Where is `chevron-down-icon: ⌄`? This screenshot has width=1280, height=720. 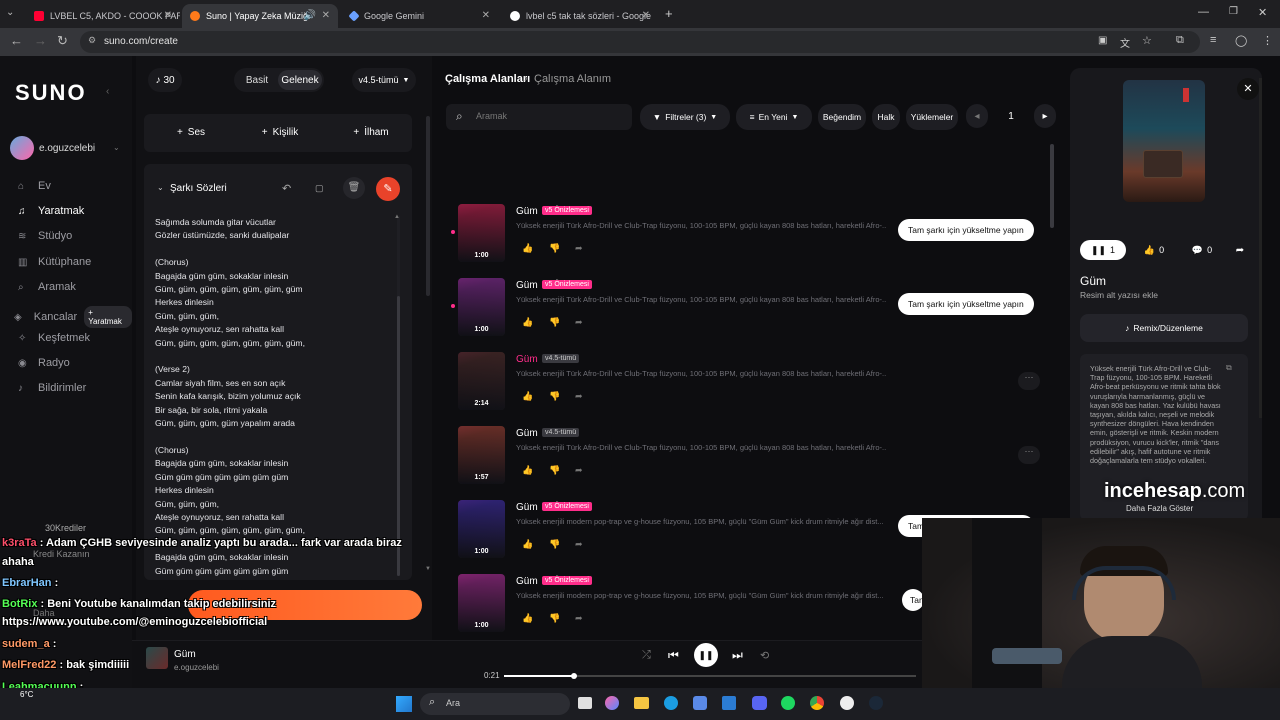 chevron-down-icon: ⌄ is located at coordinates (116, 147).